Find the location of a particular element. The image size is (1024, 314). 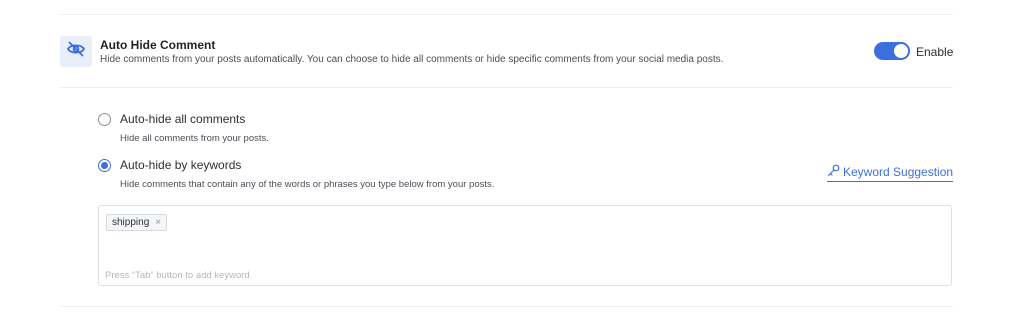

bottom-divider is located at coordinates (506, 306).